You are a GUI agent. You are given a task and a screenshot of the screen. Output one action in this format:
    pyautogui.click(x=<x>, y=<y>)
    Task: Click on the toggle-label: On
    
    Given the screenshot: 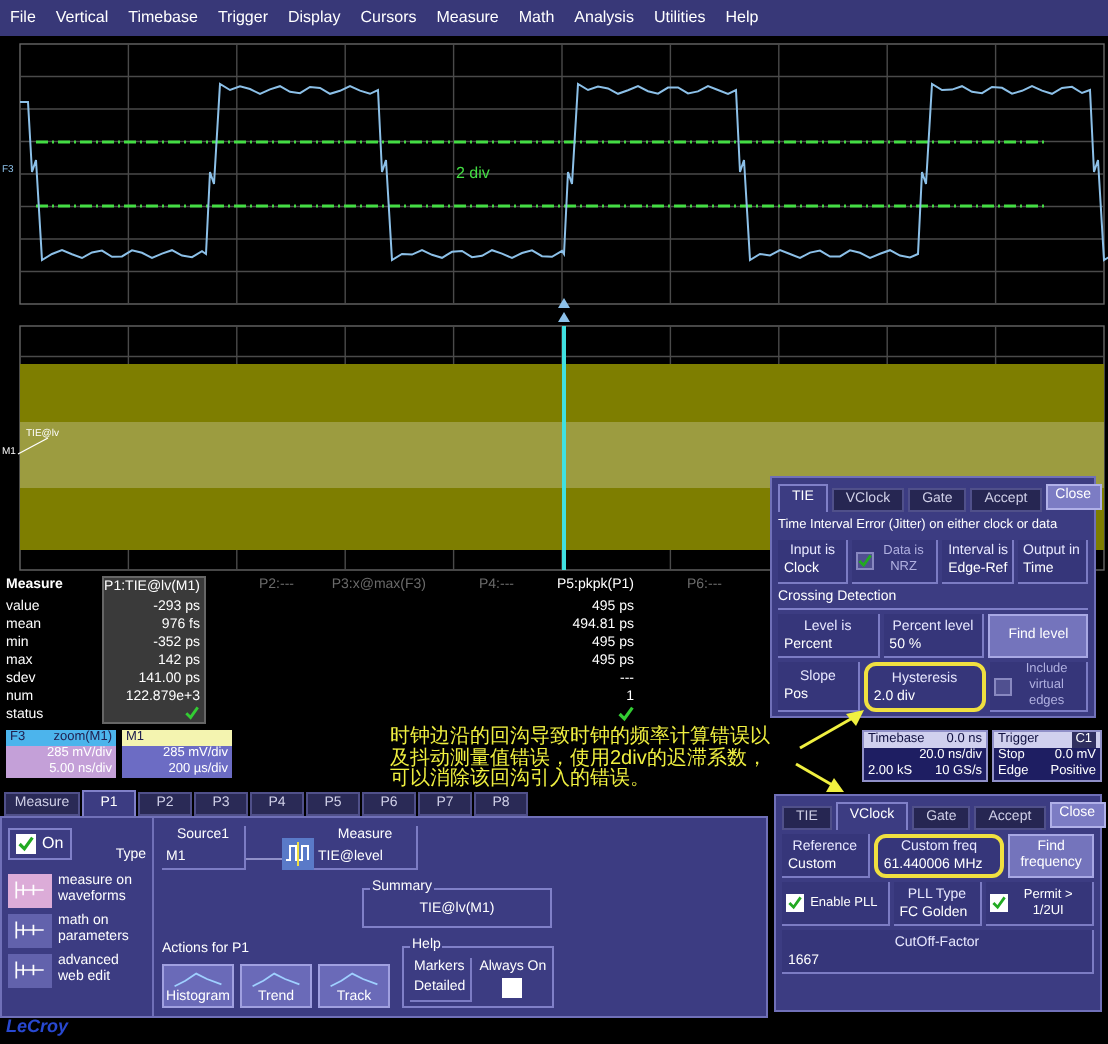 What is the action you would take?
    pyautogui.click(x=53, y=844)
    